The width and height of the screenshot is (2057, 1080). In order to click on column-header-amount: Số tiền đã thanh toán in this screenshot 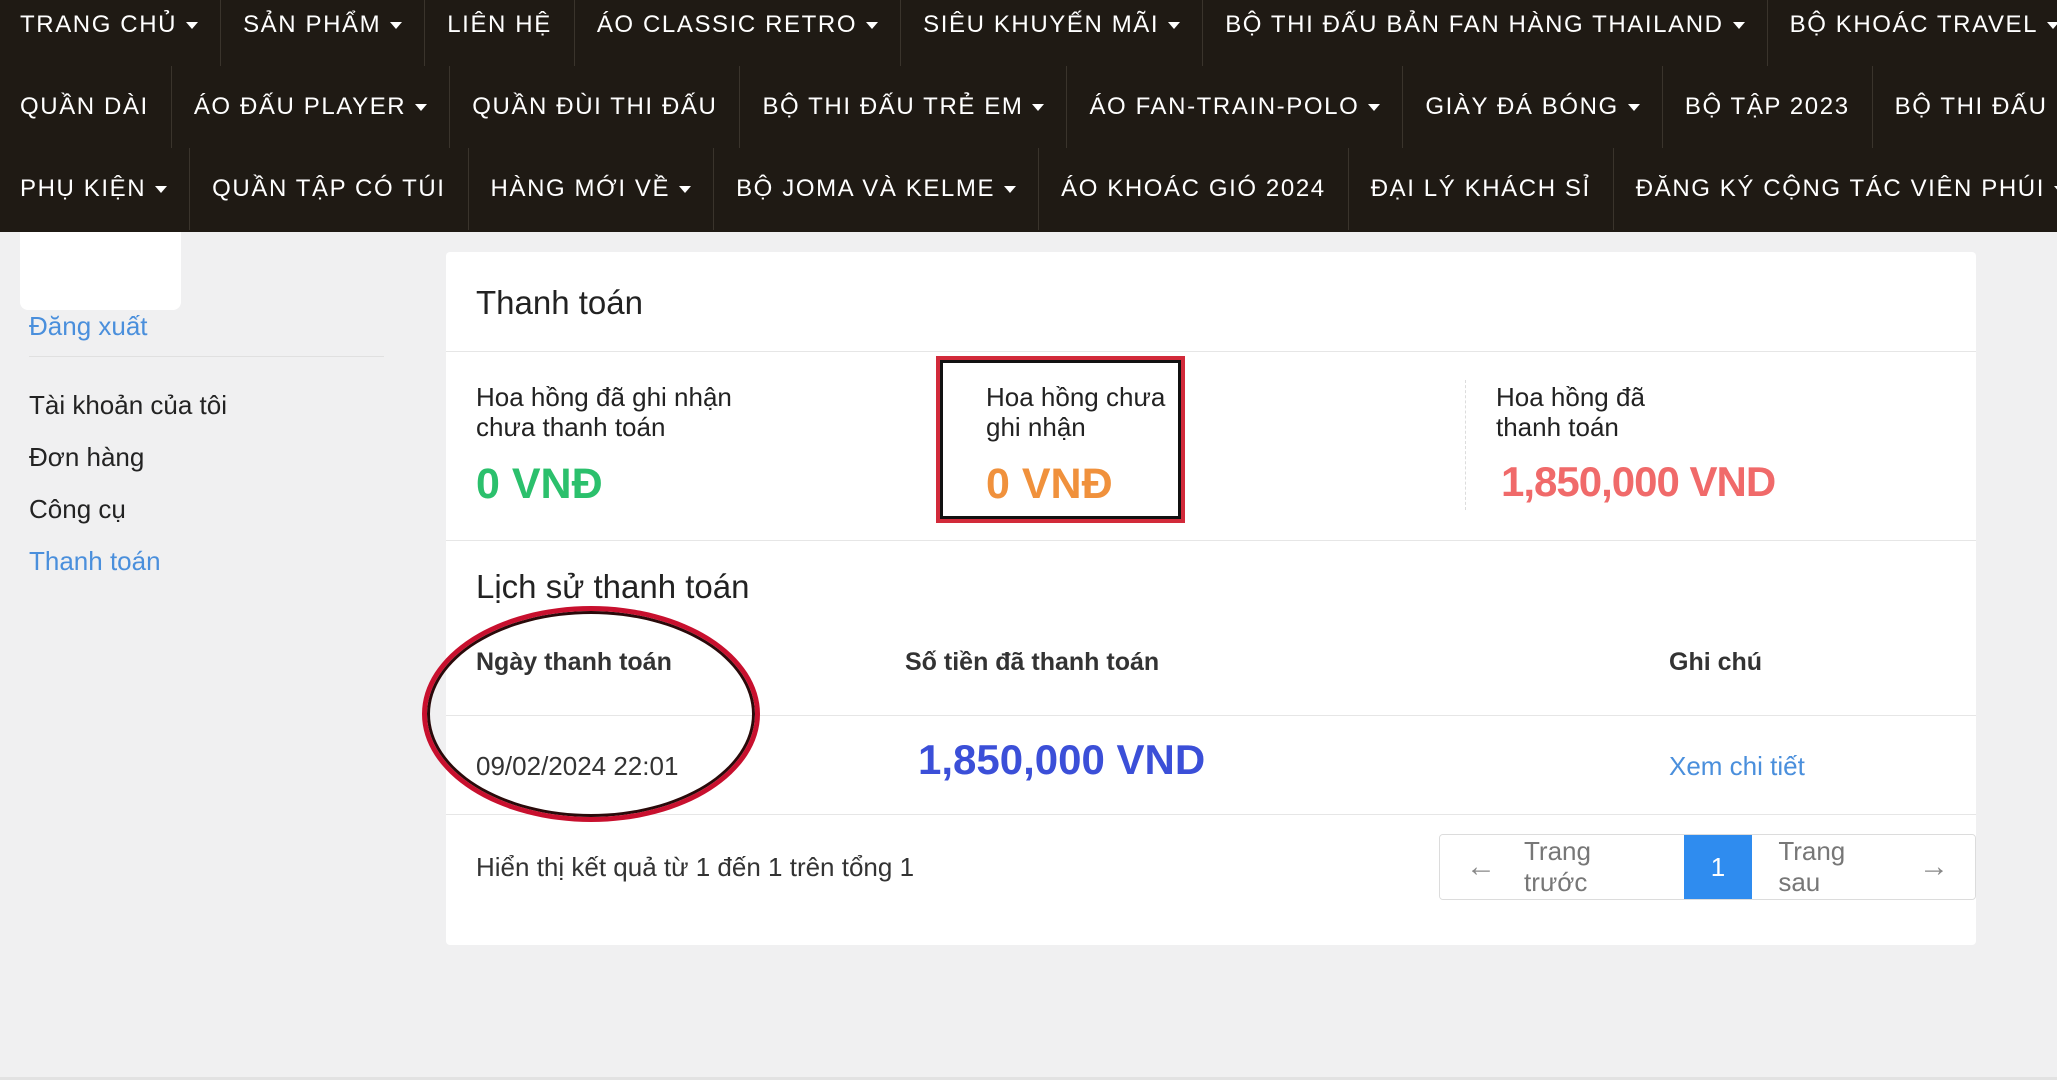, I will do `click(1032, 662)`.